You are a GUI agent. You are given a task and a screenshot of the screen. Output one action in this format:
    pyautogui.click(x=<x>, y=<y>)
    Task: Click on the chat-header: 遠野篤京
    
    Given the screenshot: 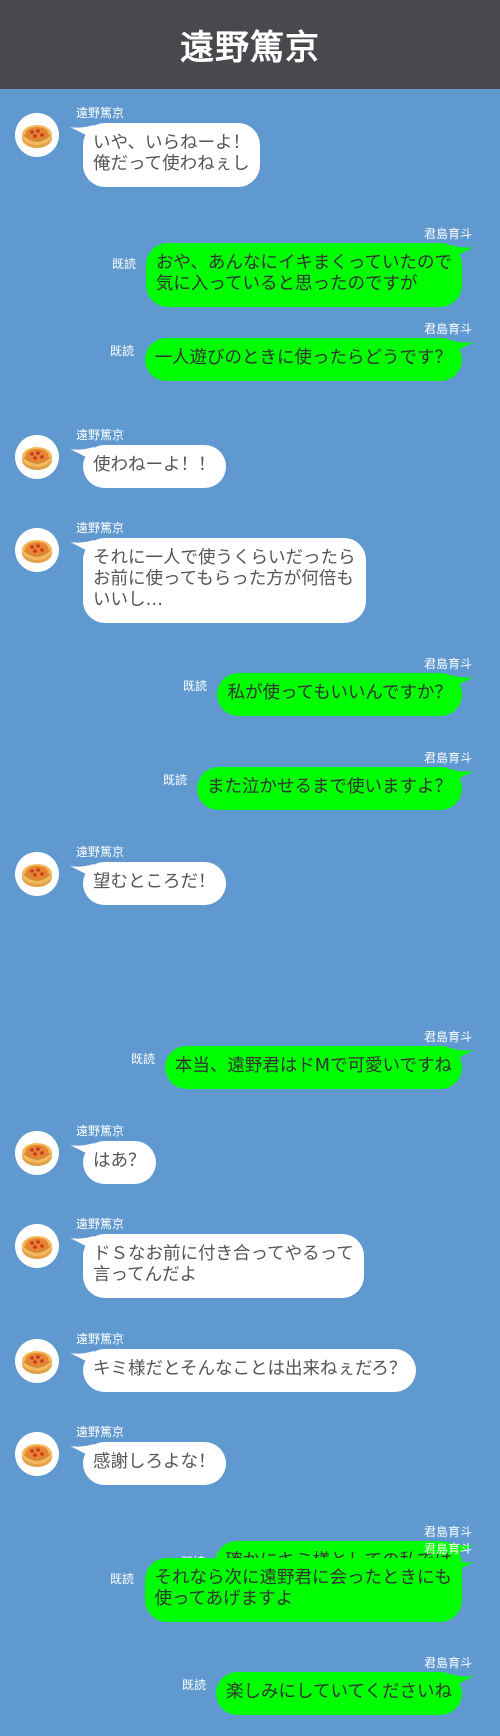 What is the action you would take?
    pyautogui.click(x=250, y=44)
    